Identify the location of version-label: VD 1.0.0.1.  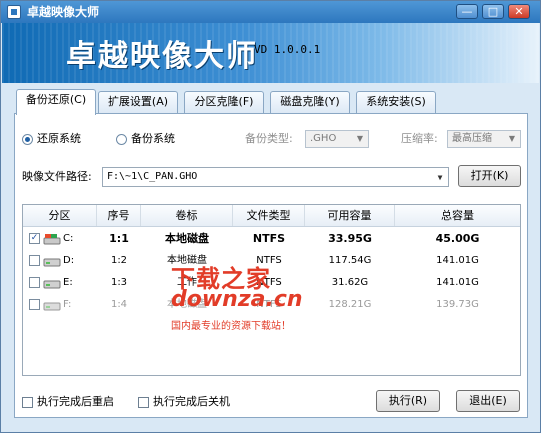
(287, 49).